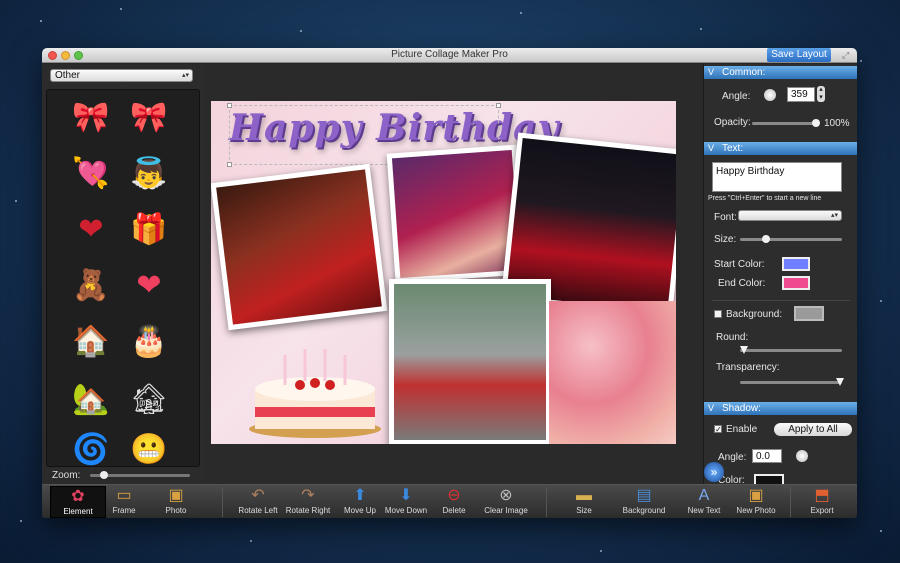 The width and height of the screenshot is (900, 563). I want to click on element-house: 🏠, so click(91, 342).